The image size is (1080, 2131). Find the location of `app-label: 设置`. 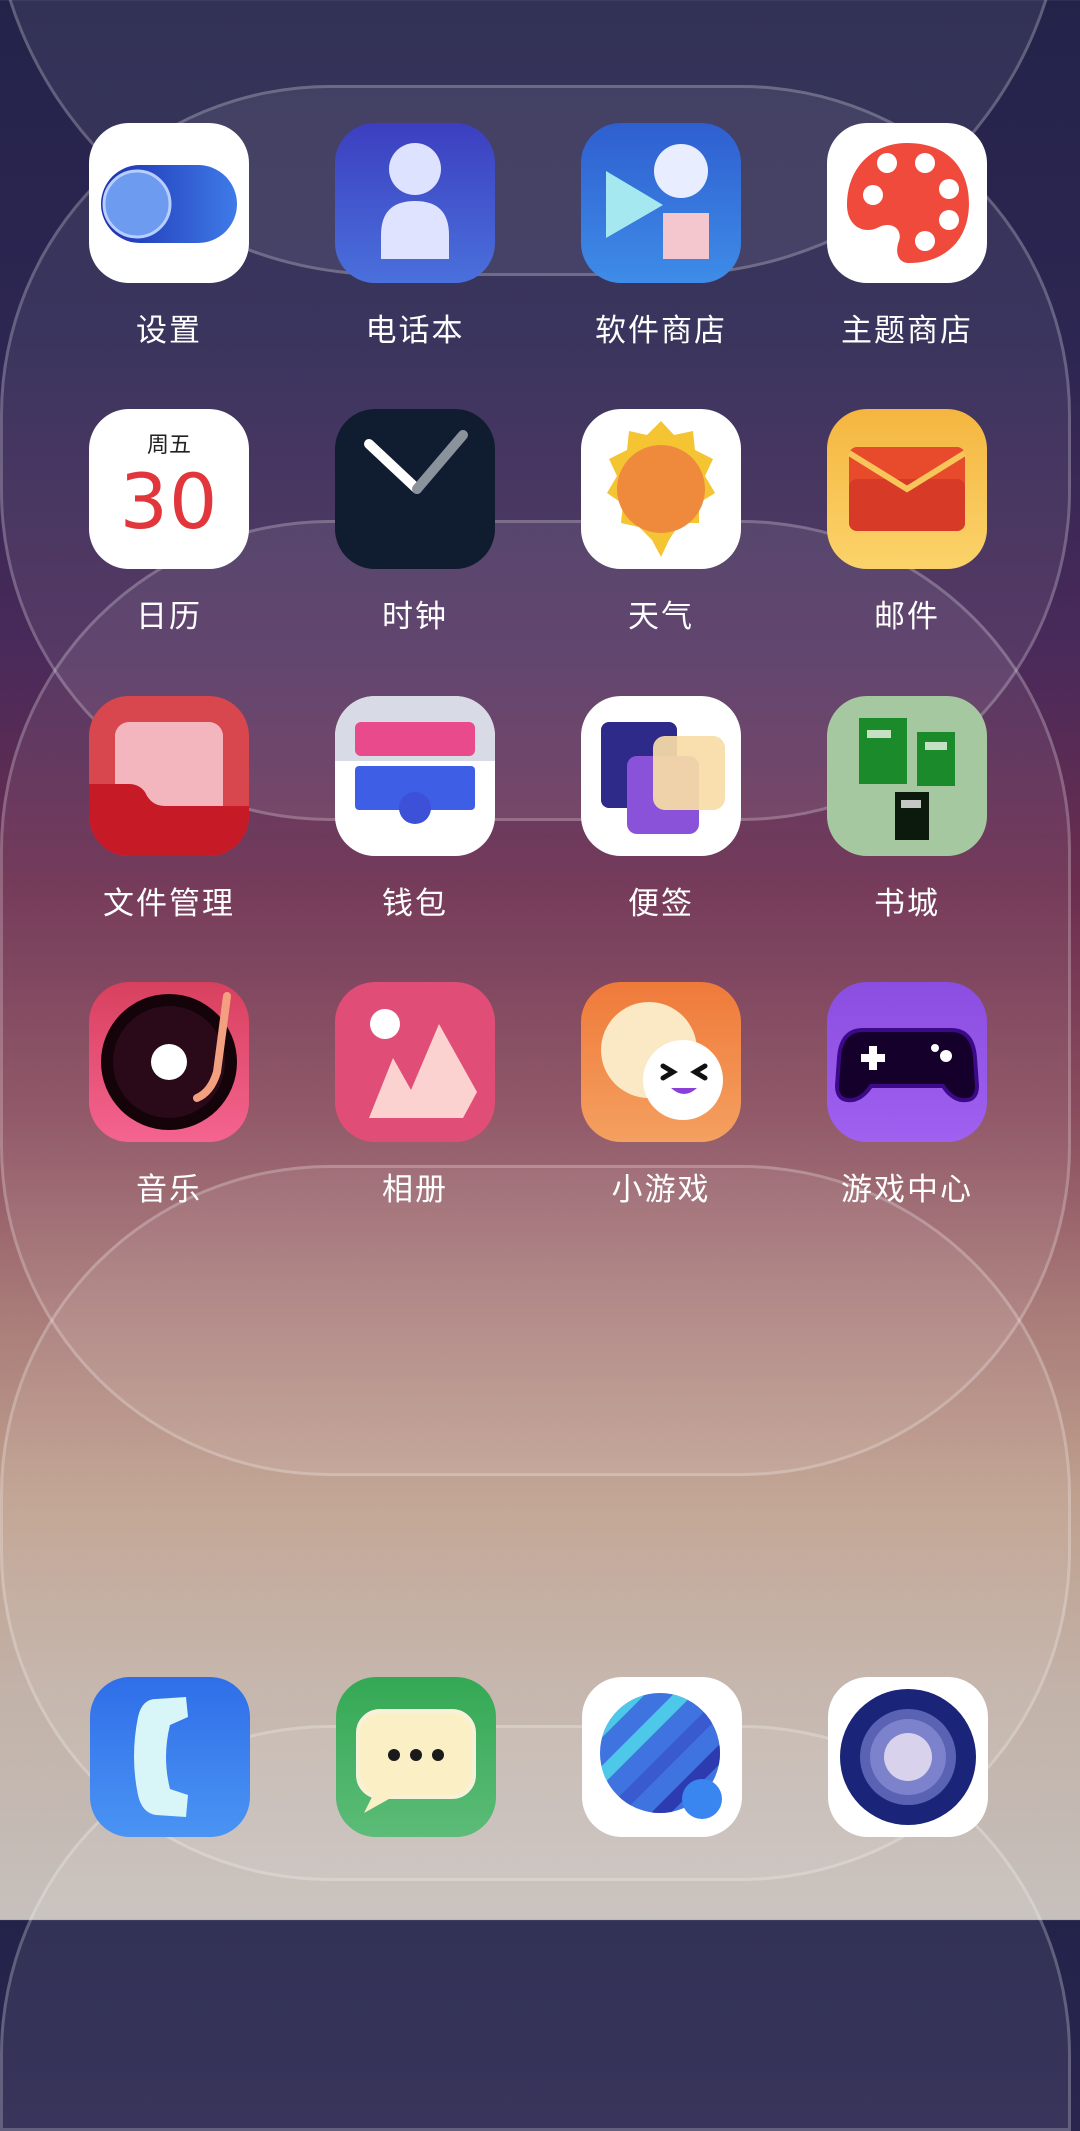

app-label: 设置 is located at coordinates (169, 331).